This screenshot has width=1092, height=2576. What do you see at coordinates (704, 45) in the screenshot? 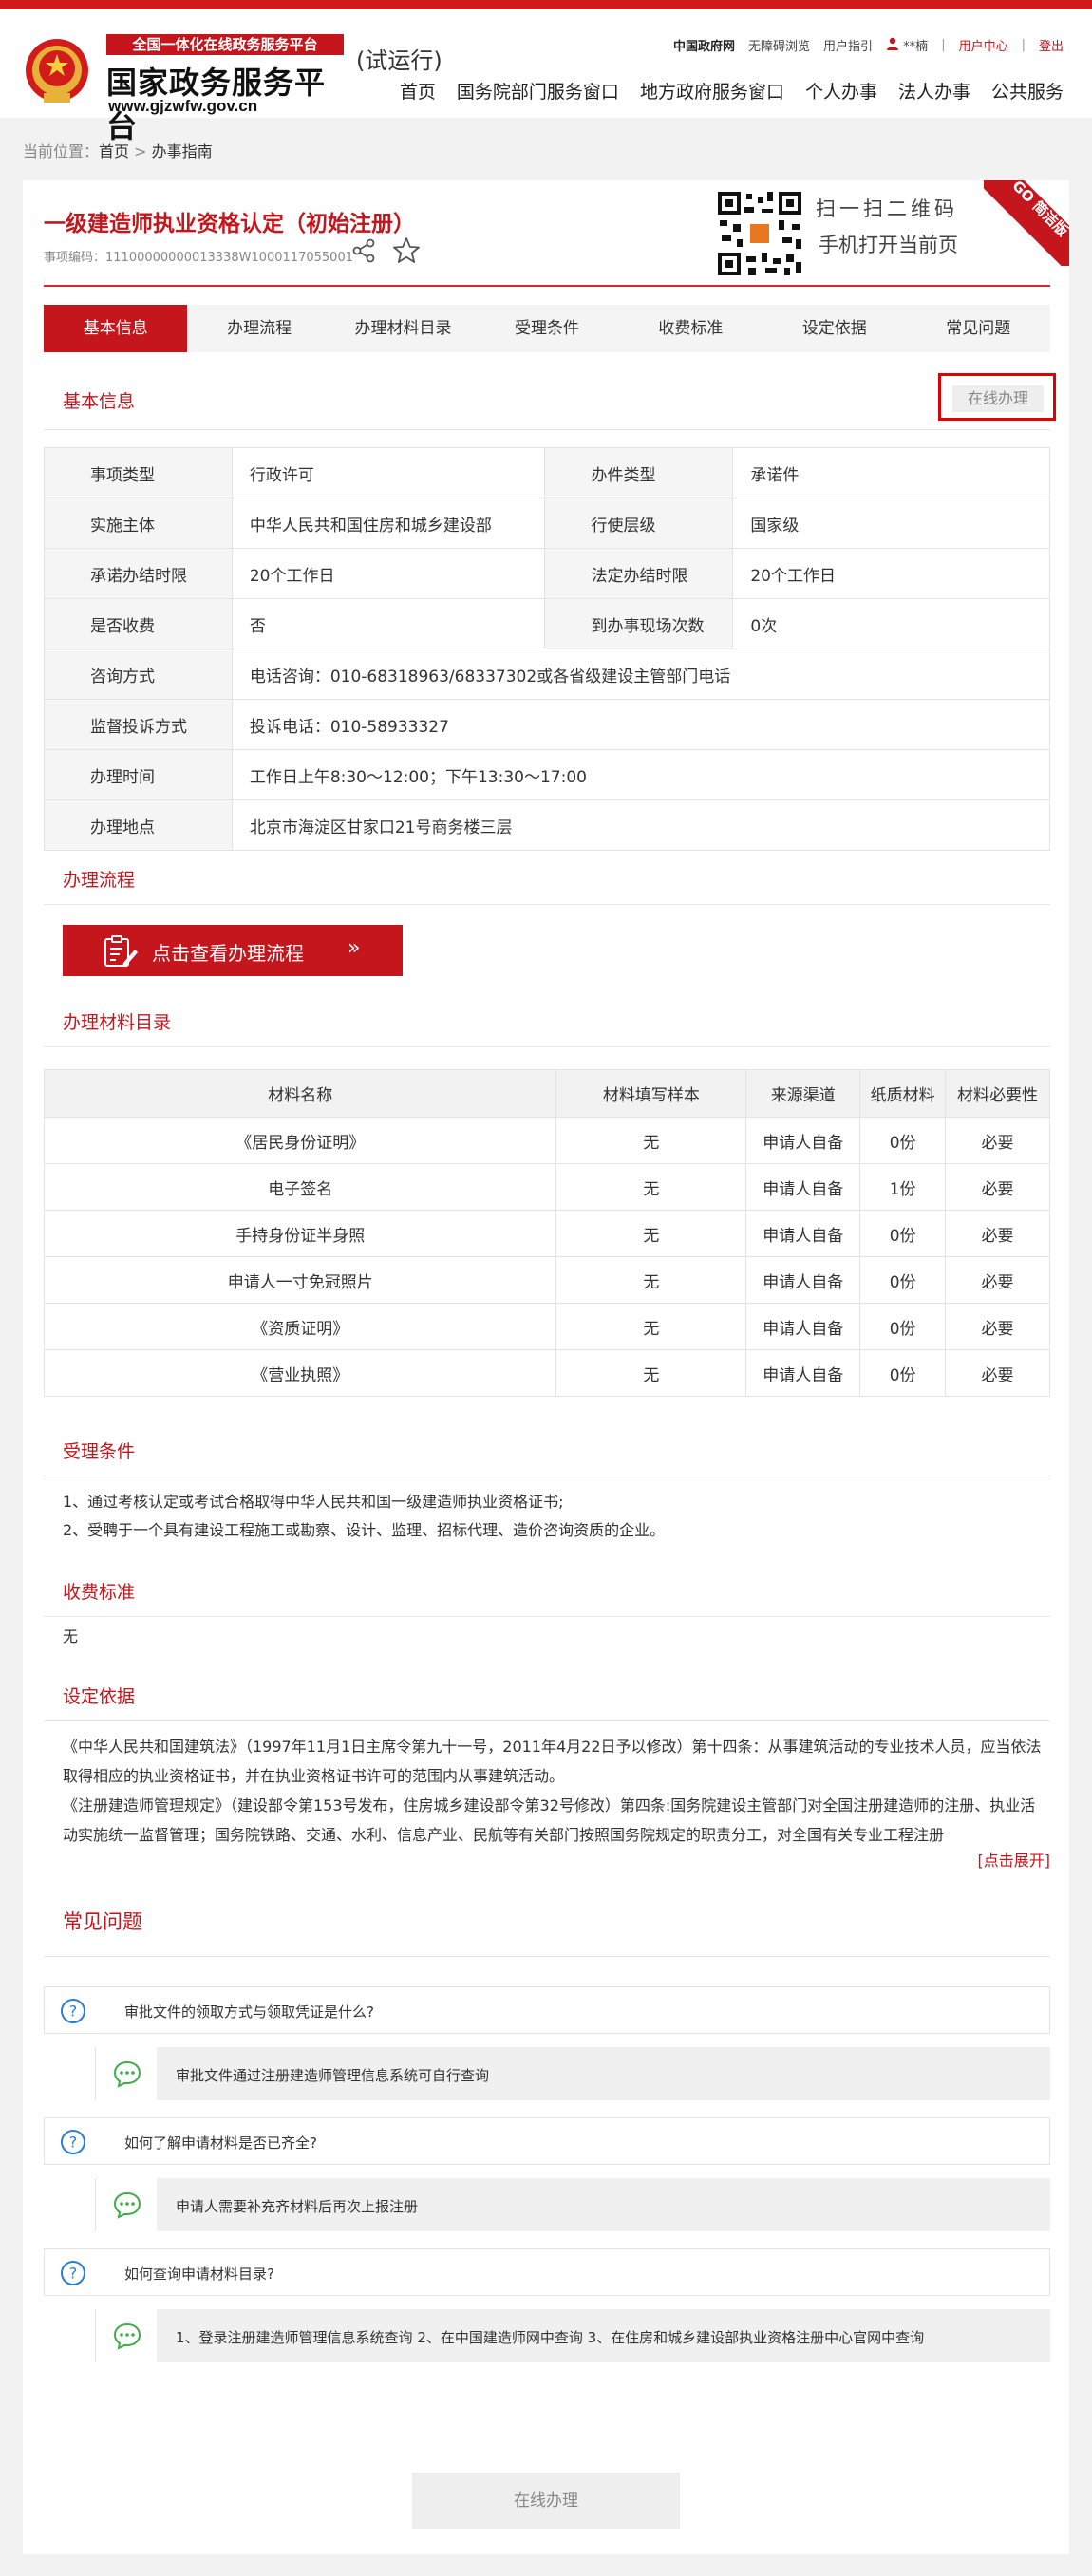
I see `gov-link: 中国政府网` at bounding box center [704, 45].